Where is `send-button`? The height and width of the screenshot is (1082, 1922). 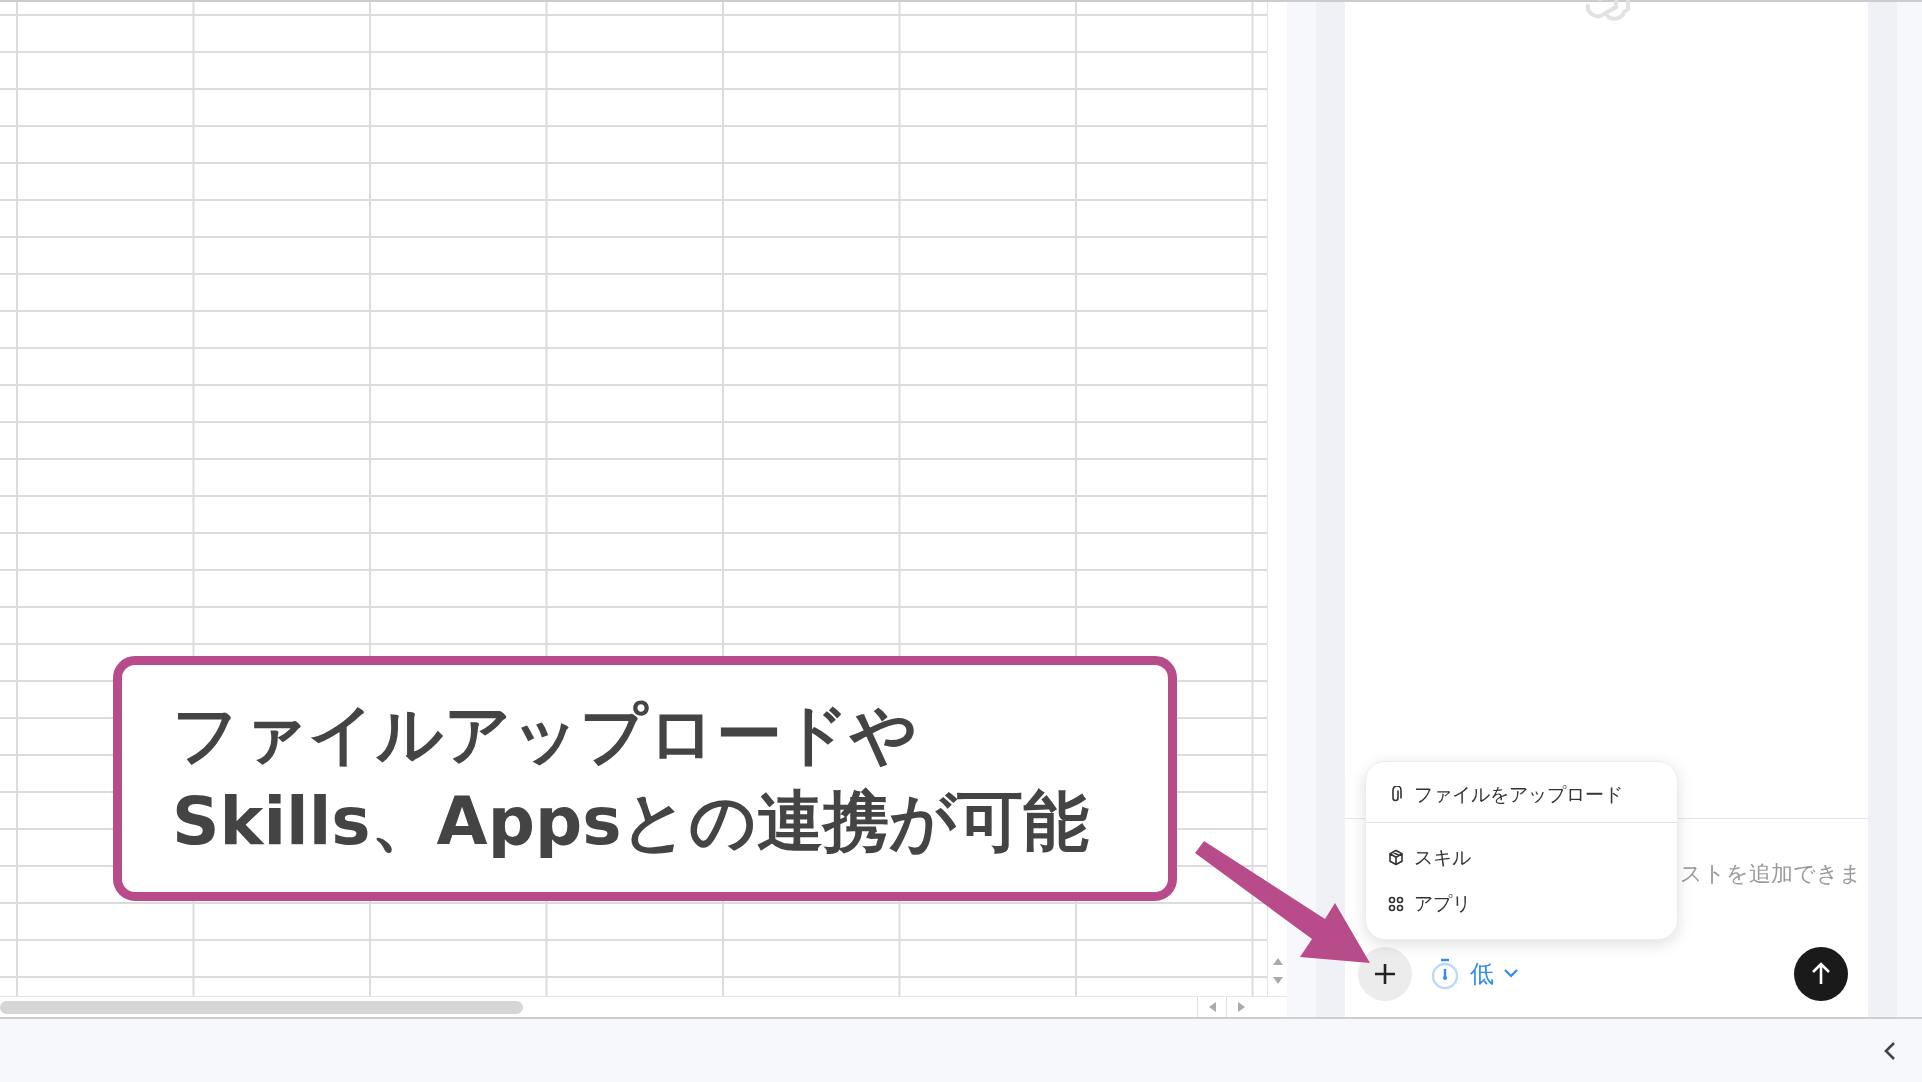
send-button is located at coordinates (1821, 973).